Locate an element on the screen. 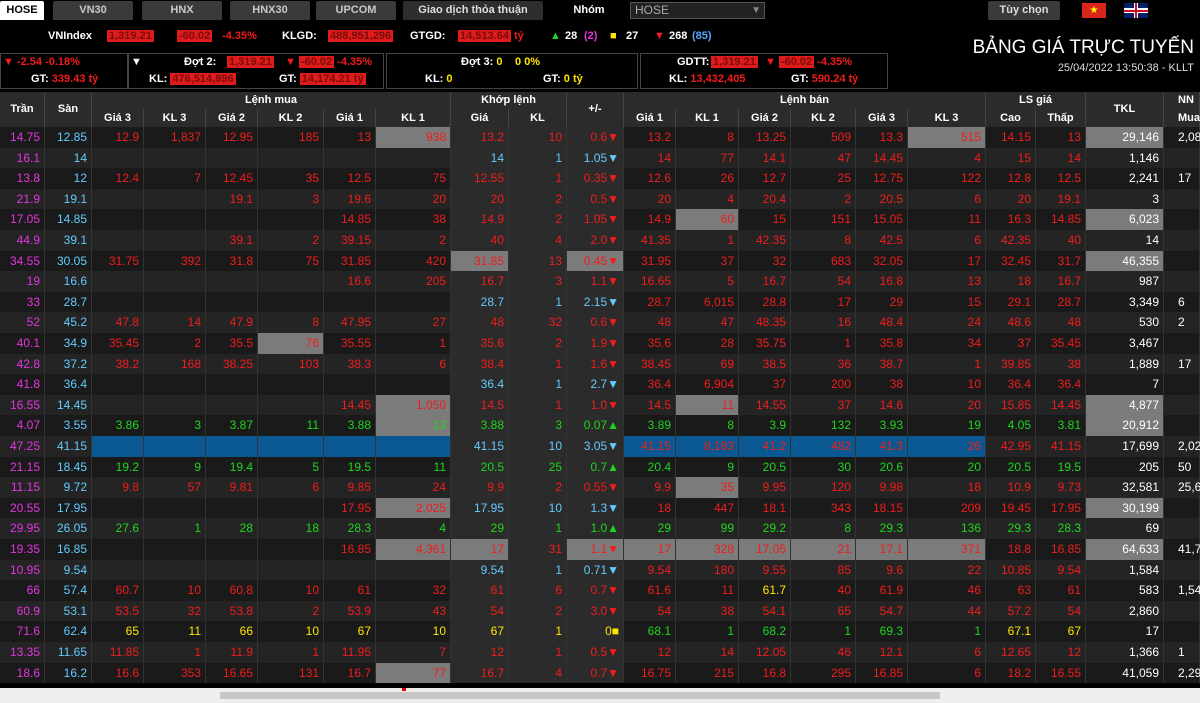  cell-buy-gia1: 28.3 is located at coordinates (350, 528).